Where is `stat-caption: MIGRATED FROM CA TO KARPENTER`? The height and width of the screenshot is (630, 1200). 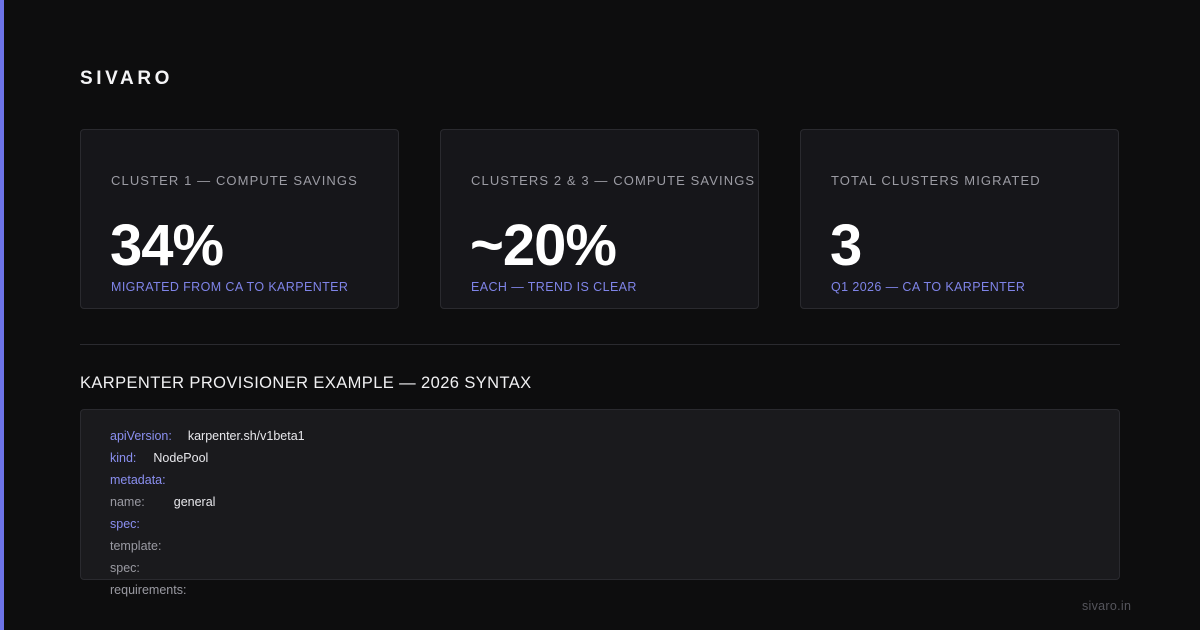 stat-caption: MIGRATED FROM CA TO KARPENTER is located at coordinates (230, 287).